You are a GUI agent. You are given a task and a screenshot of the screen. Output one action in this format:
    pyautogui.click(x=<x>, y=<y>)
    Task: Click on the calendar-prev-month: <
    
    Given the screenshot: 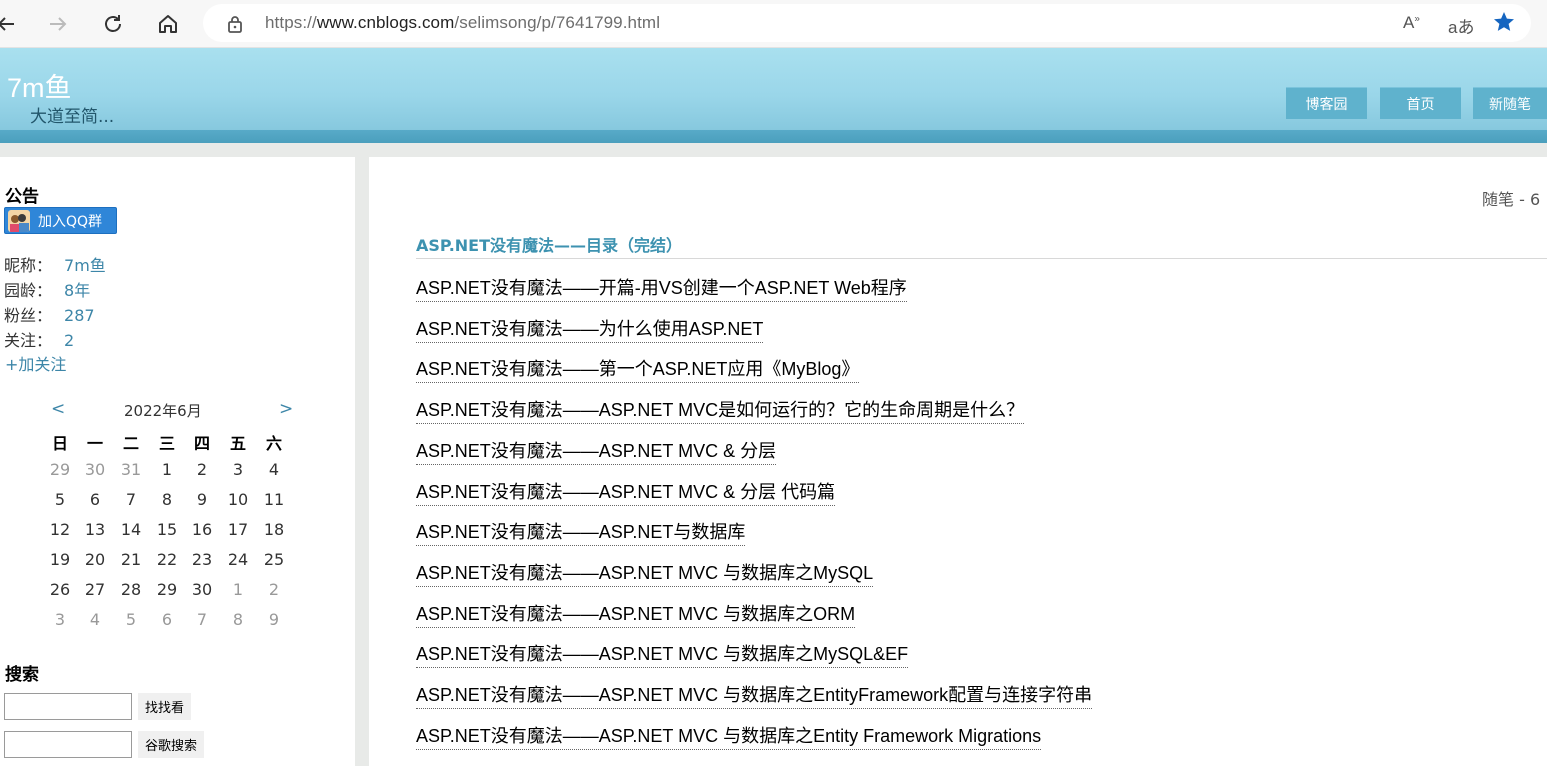 What is the action you would take?
    pyautogui.click(x=58, y=409)
    